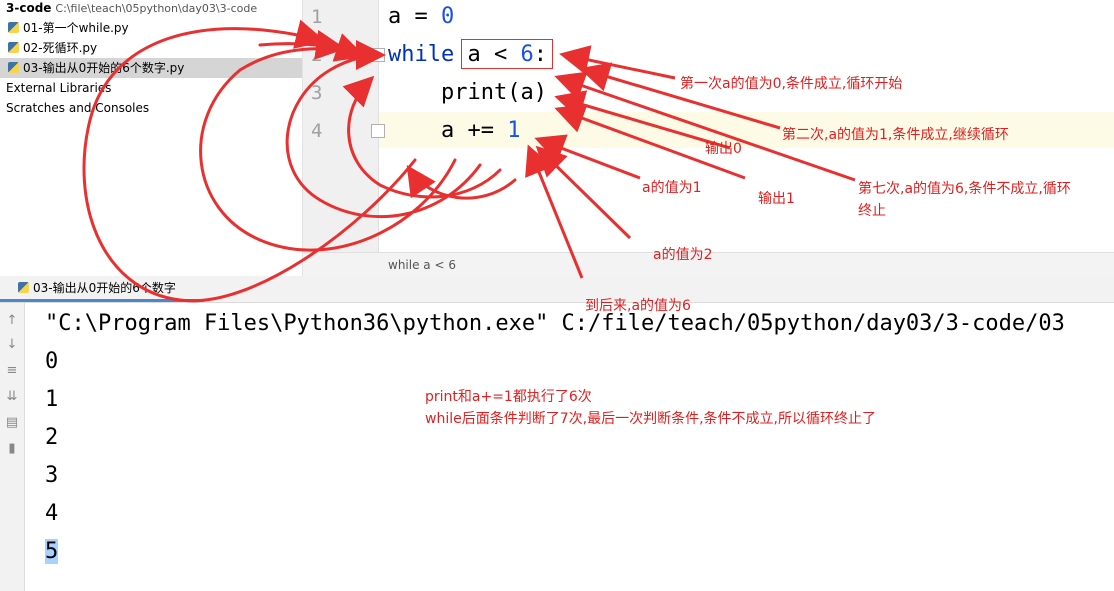 This screenshot has width=1114, height=591. I want to click on run-tab-label: 03-输出从0开始的6个数字, so click(104, 288).